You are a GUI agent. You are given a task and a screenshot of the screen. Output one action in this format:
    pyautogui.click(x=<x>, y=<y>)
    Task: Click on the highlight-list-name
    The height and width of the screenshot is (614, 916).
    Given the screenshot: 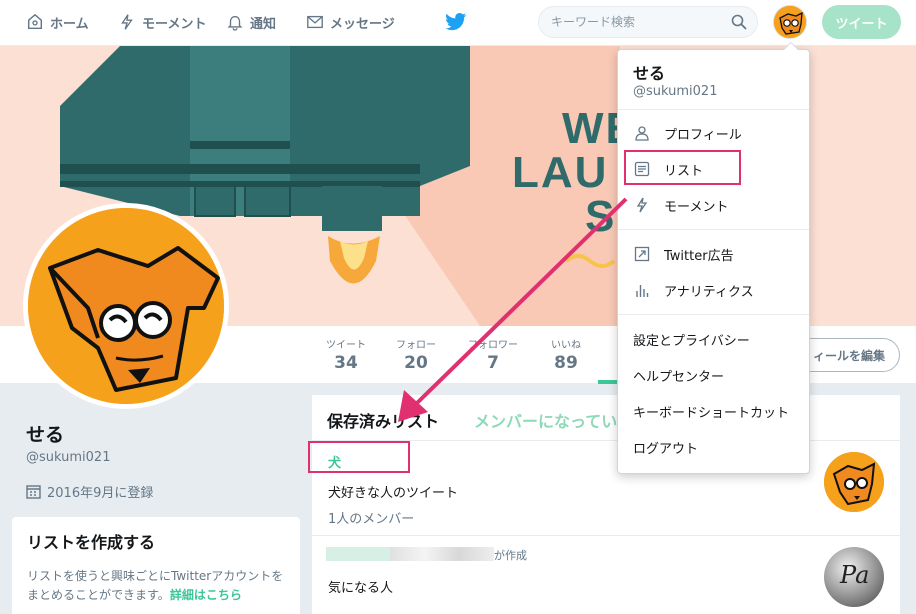 What is the action you would take?
    pyautogui.click(x=359, y=457)
    